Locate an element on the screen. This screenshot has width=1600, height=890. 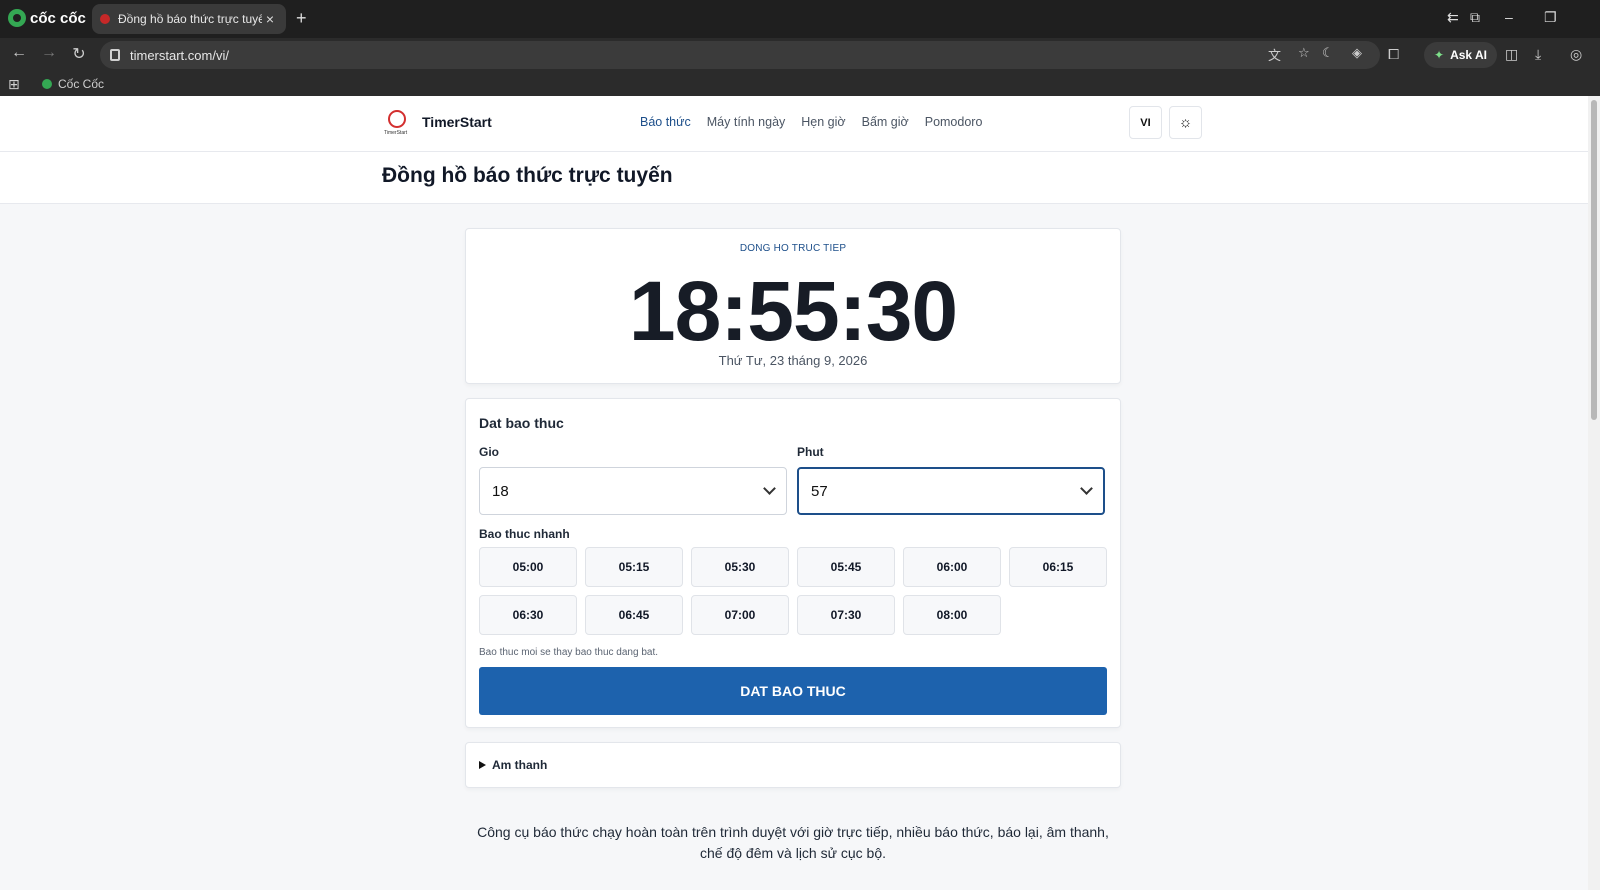
tab-title: Đồng hồ báo thức trực tuyến is located at coordinates (190, 19).